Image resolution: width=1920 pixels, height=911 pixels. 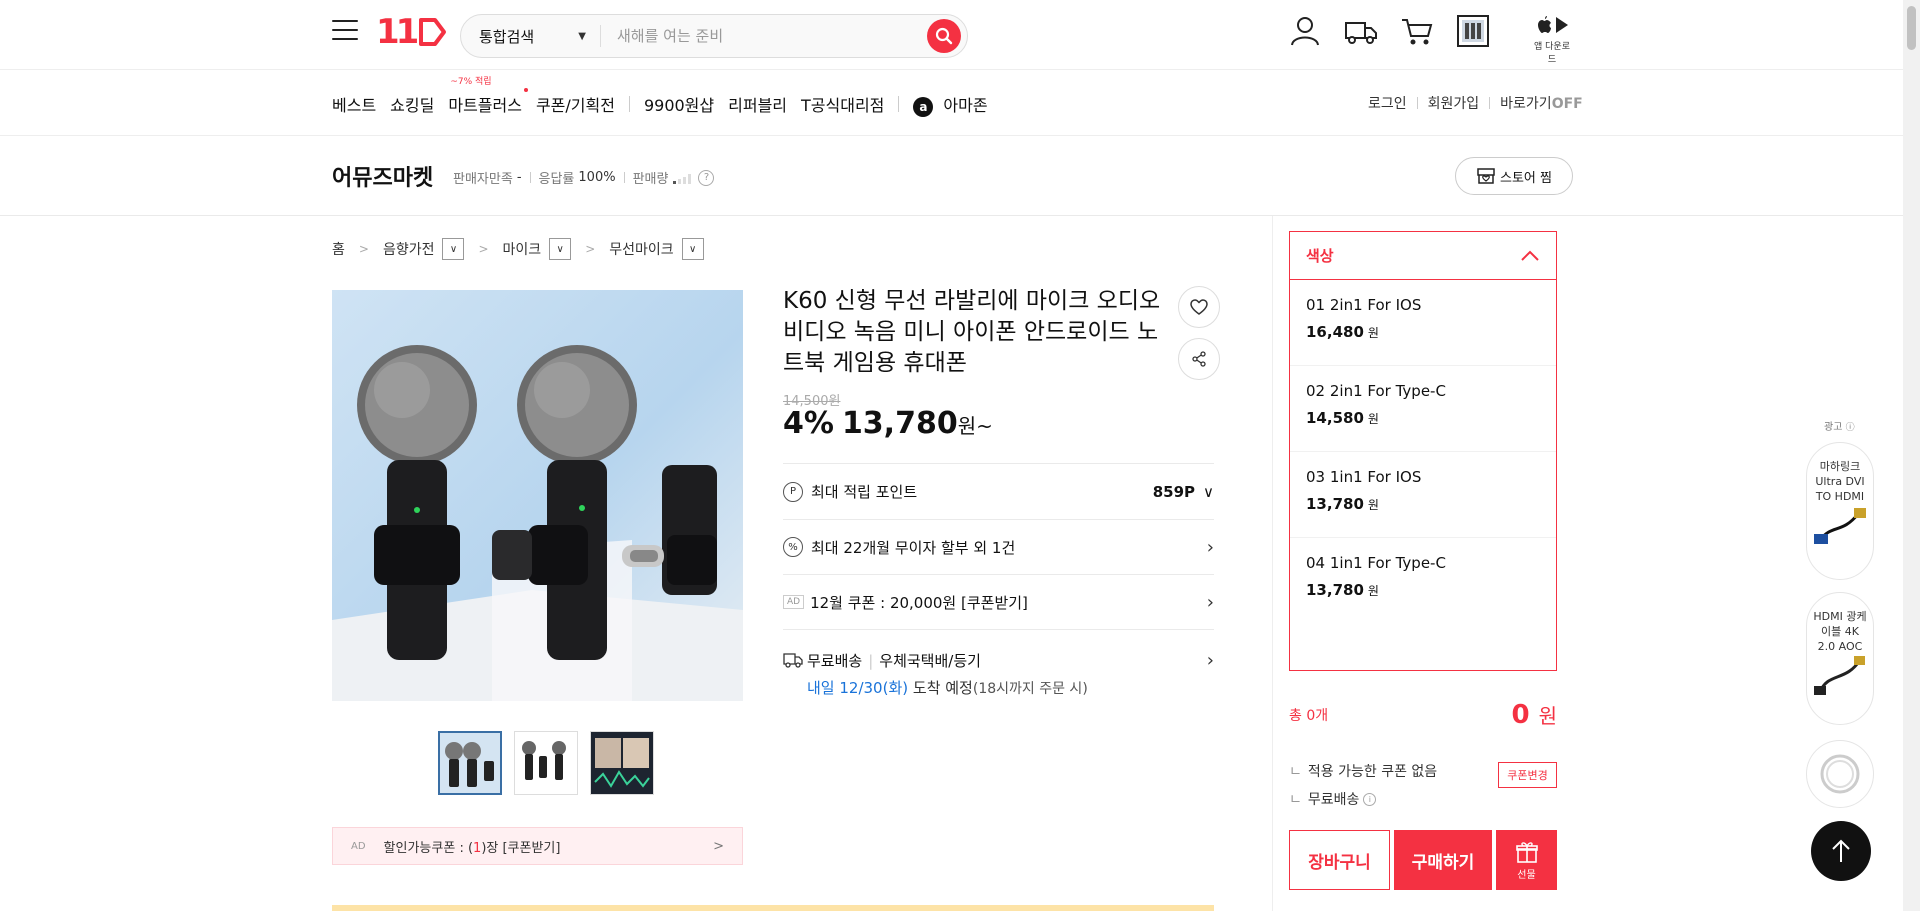 I want to click on breadcrumb-dropdown-2: ∨, so click(x=560, y=249).